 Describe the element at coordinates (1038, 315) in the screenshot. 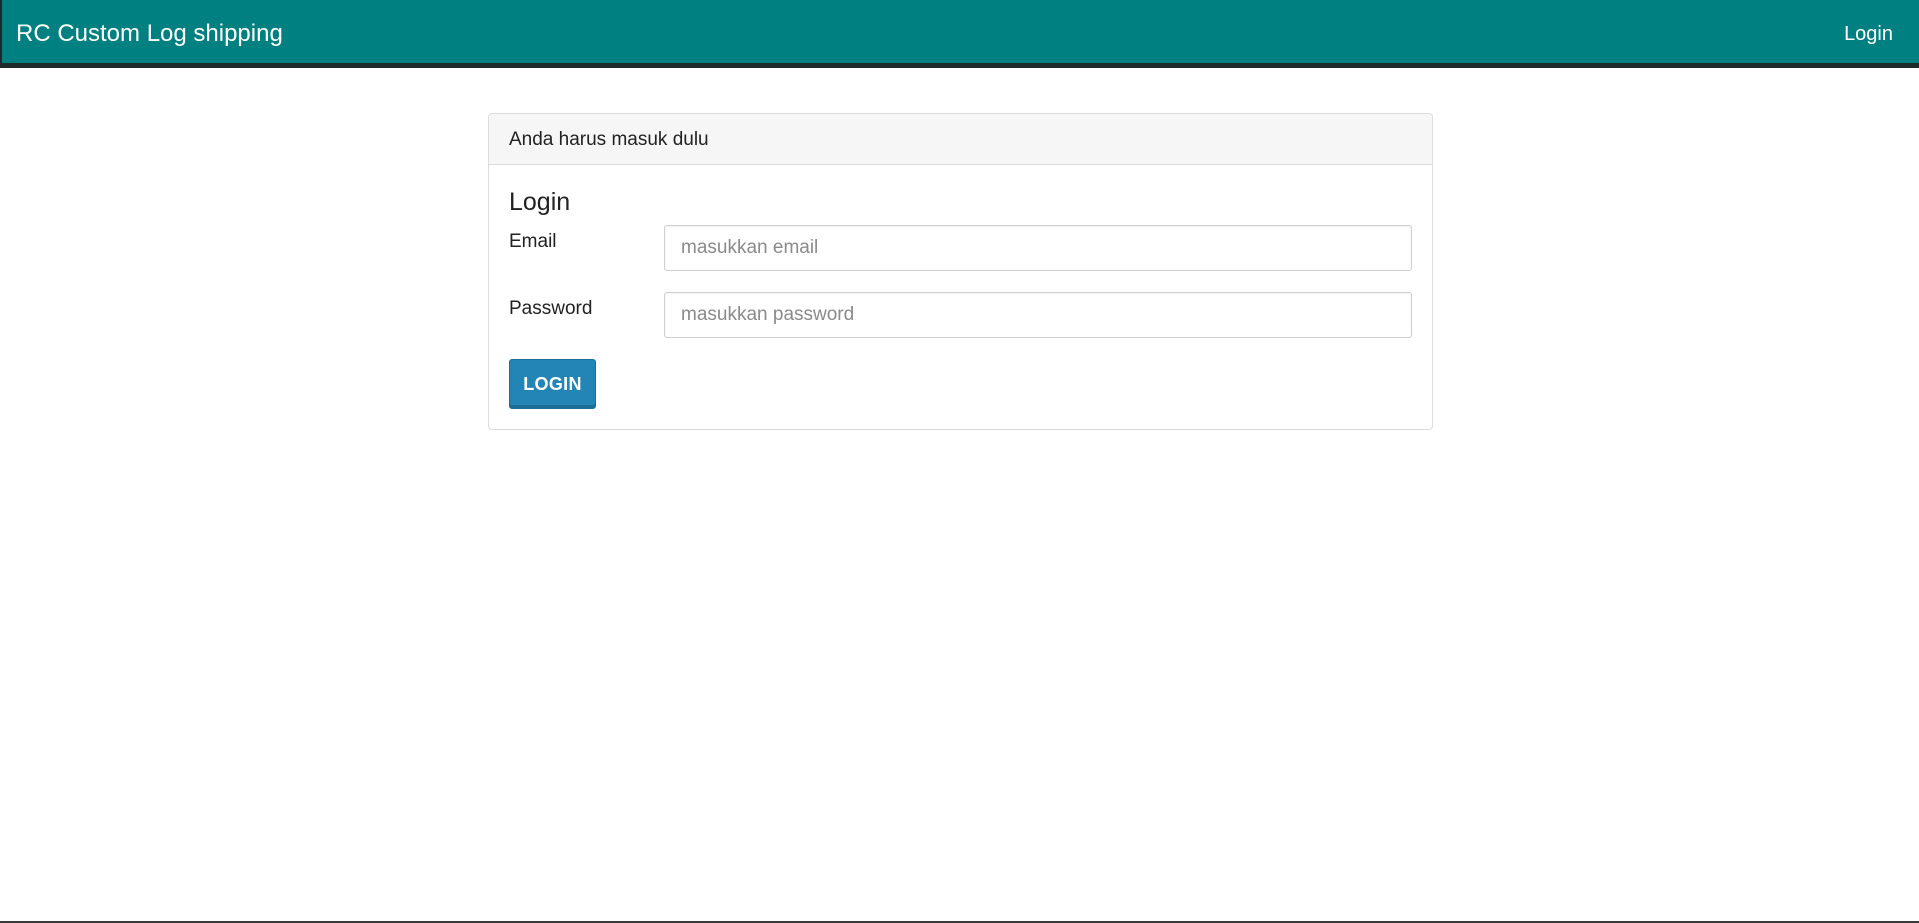

I see `password-input` at that location.